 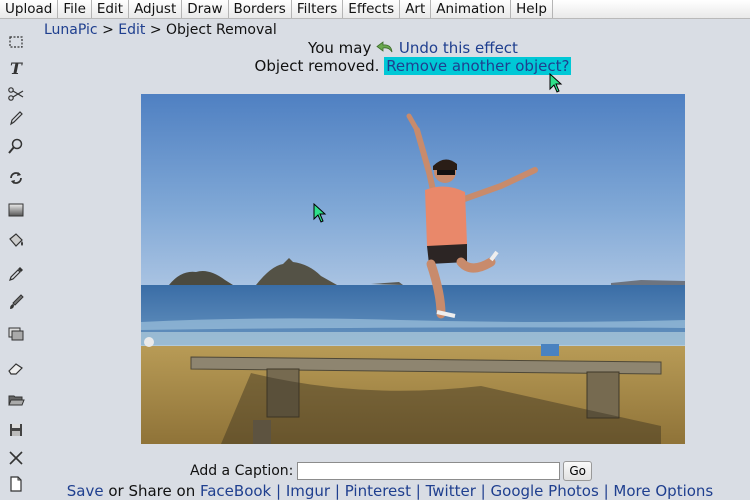 I want to click on menu-draw: Draw, so click(x=205, y=9).